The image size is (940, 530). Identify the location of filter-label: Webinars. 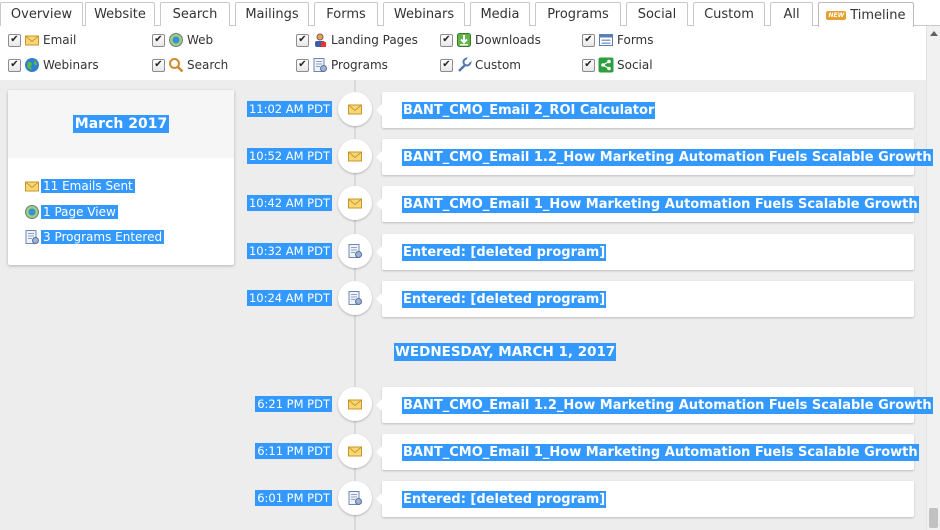
(71, 65).